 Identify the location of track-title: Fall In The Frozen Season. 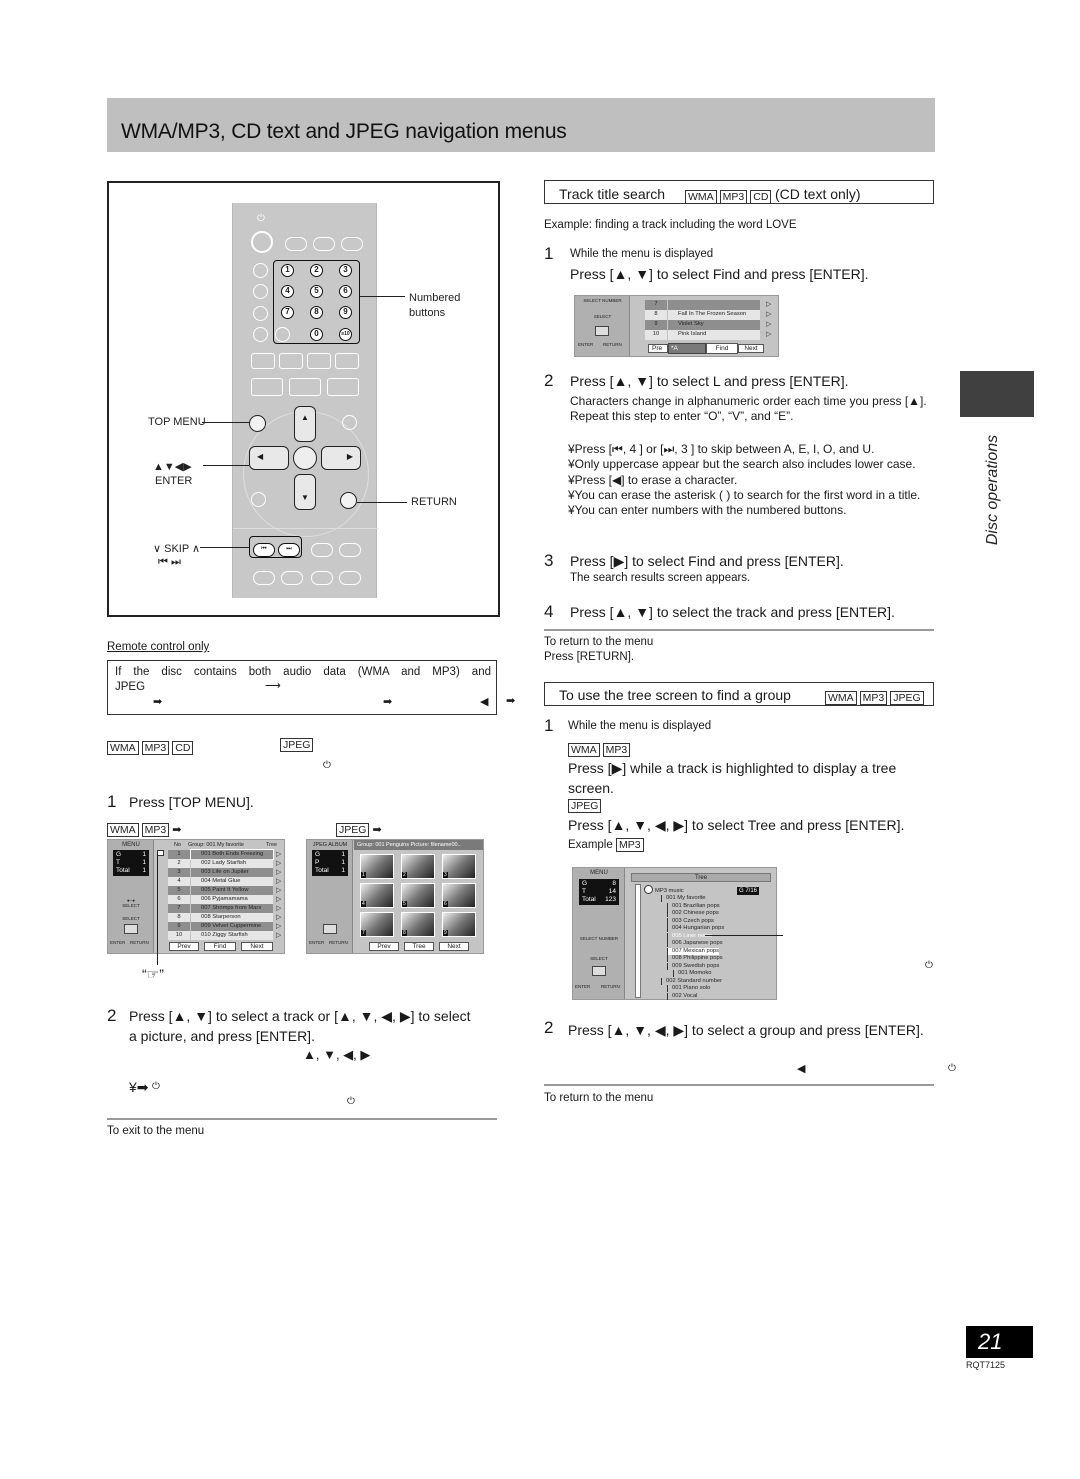
(714, 315).